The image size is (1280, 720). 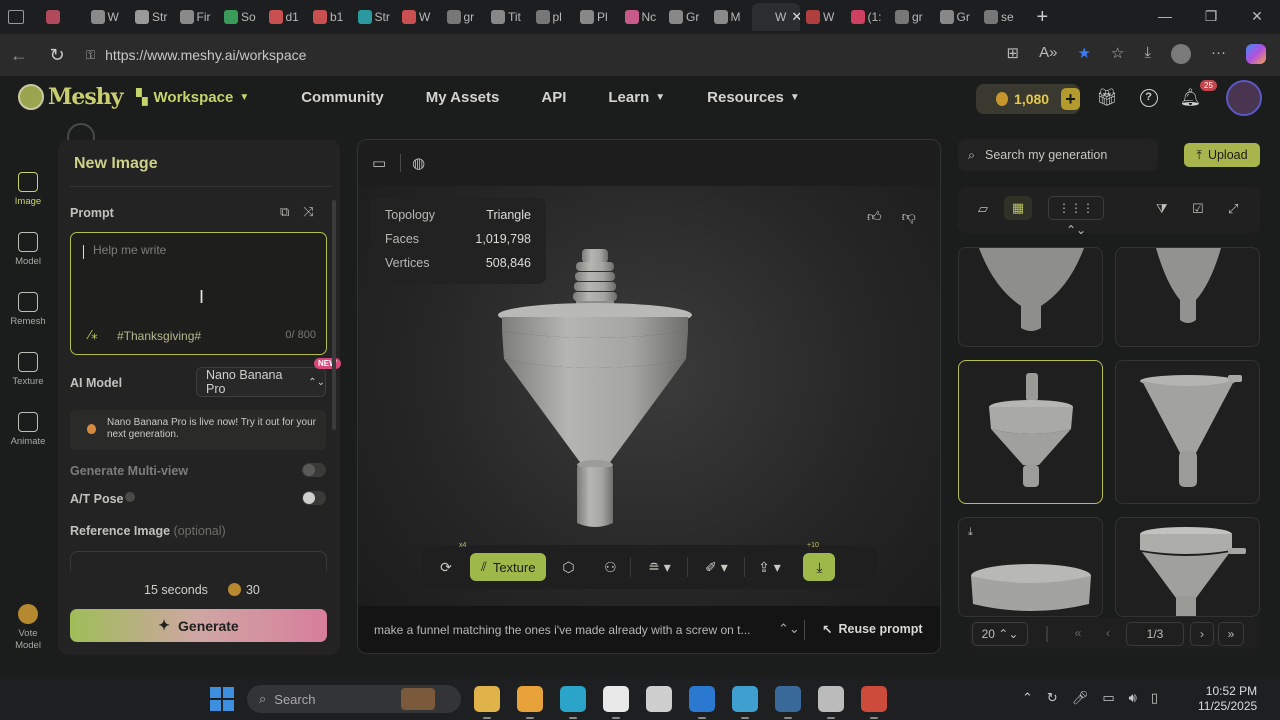 What do you see at coordinates (196, 17) in the screenshot?
I see `browser-tab: Fir` at bounding box center [196, 17].